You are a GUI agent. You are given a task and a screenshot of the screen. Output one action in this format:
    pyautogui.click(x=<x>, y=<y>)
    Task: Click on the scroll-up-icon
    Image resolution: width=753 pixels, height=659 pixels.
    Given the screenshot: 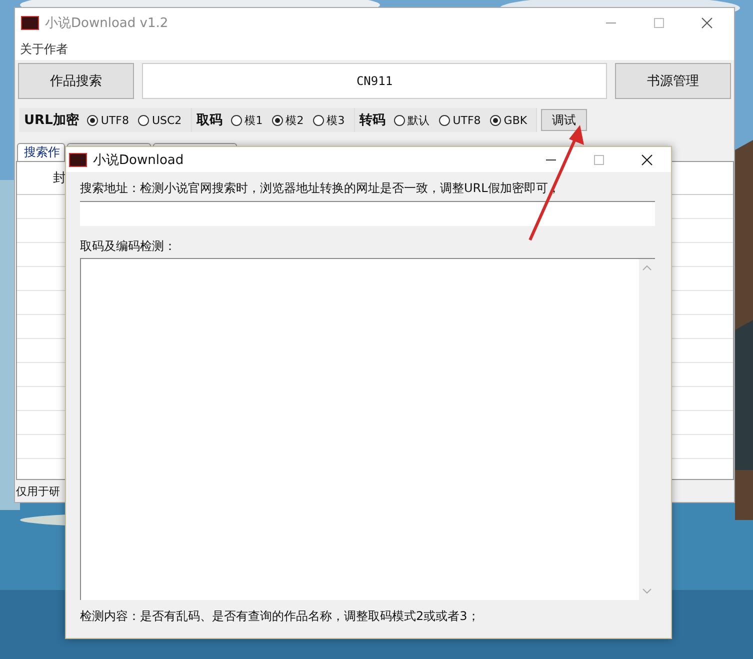 What is the action you would take?
    pyautogui.click(x=647, y=268)
    